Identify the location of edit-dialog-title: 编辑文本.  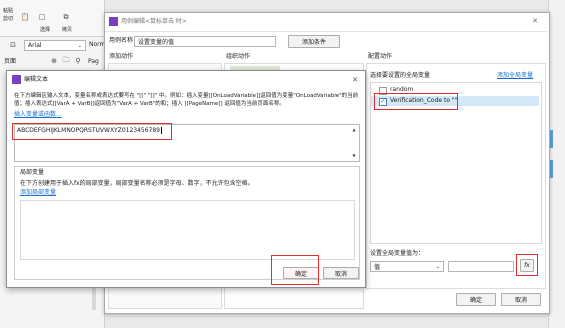
(36, 79).